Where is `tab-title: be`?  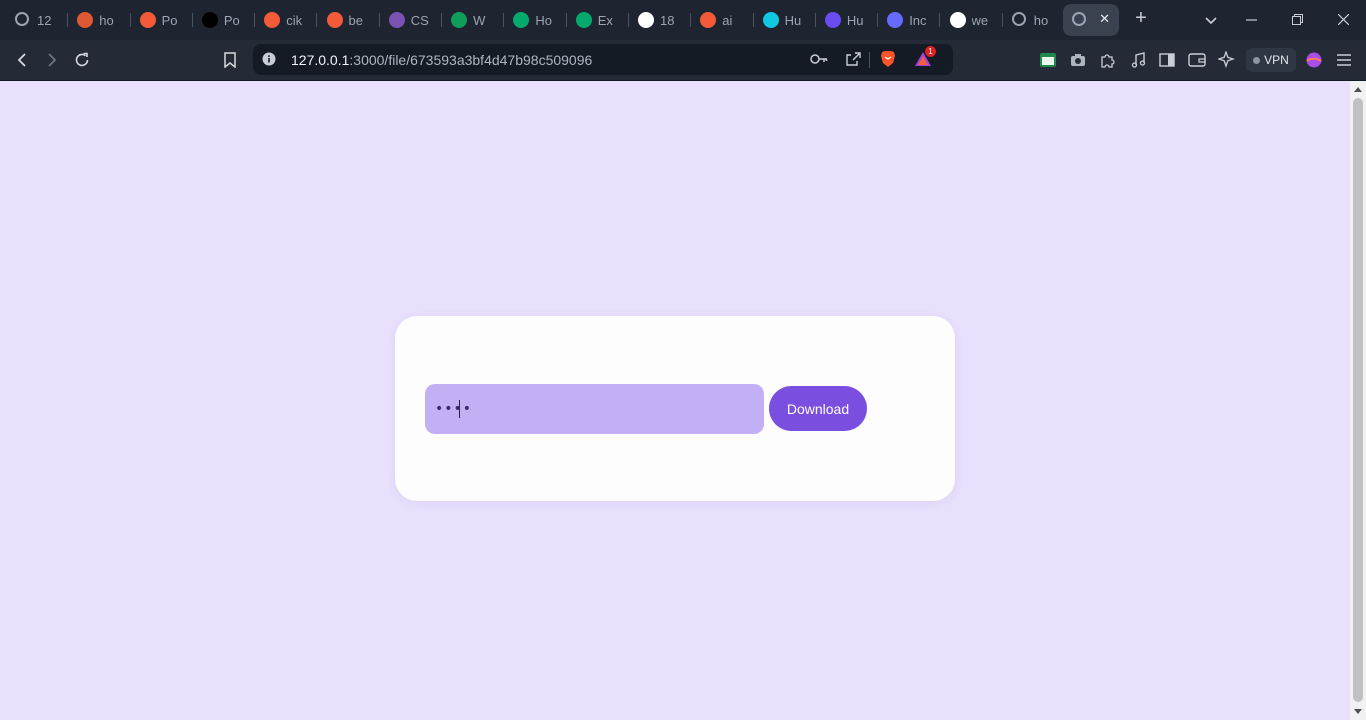 tab-title: be is located at coordinates (355, 20).